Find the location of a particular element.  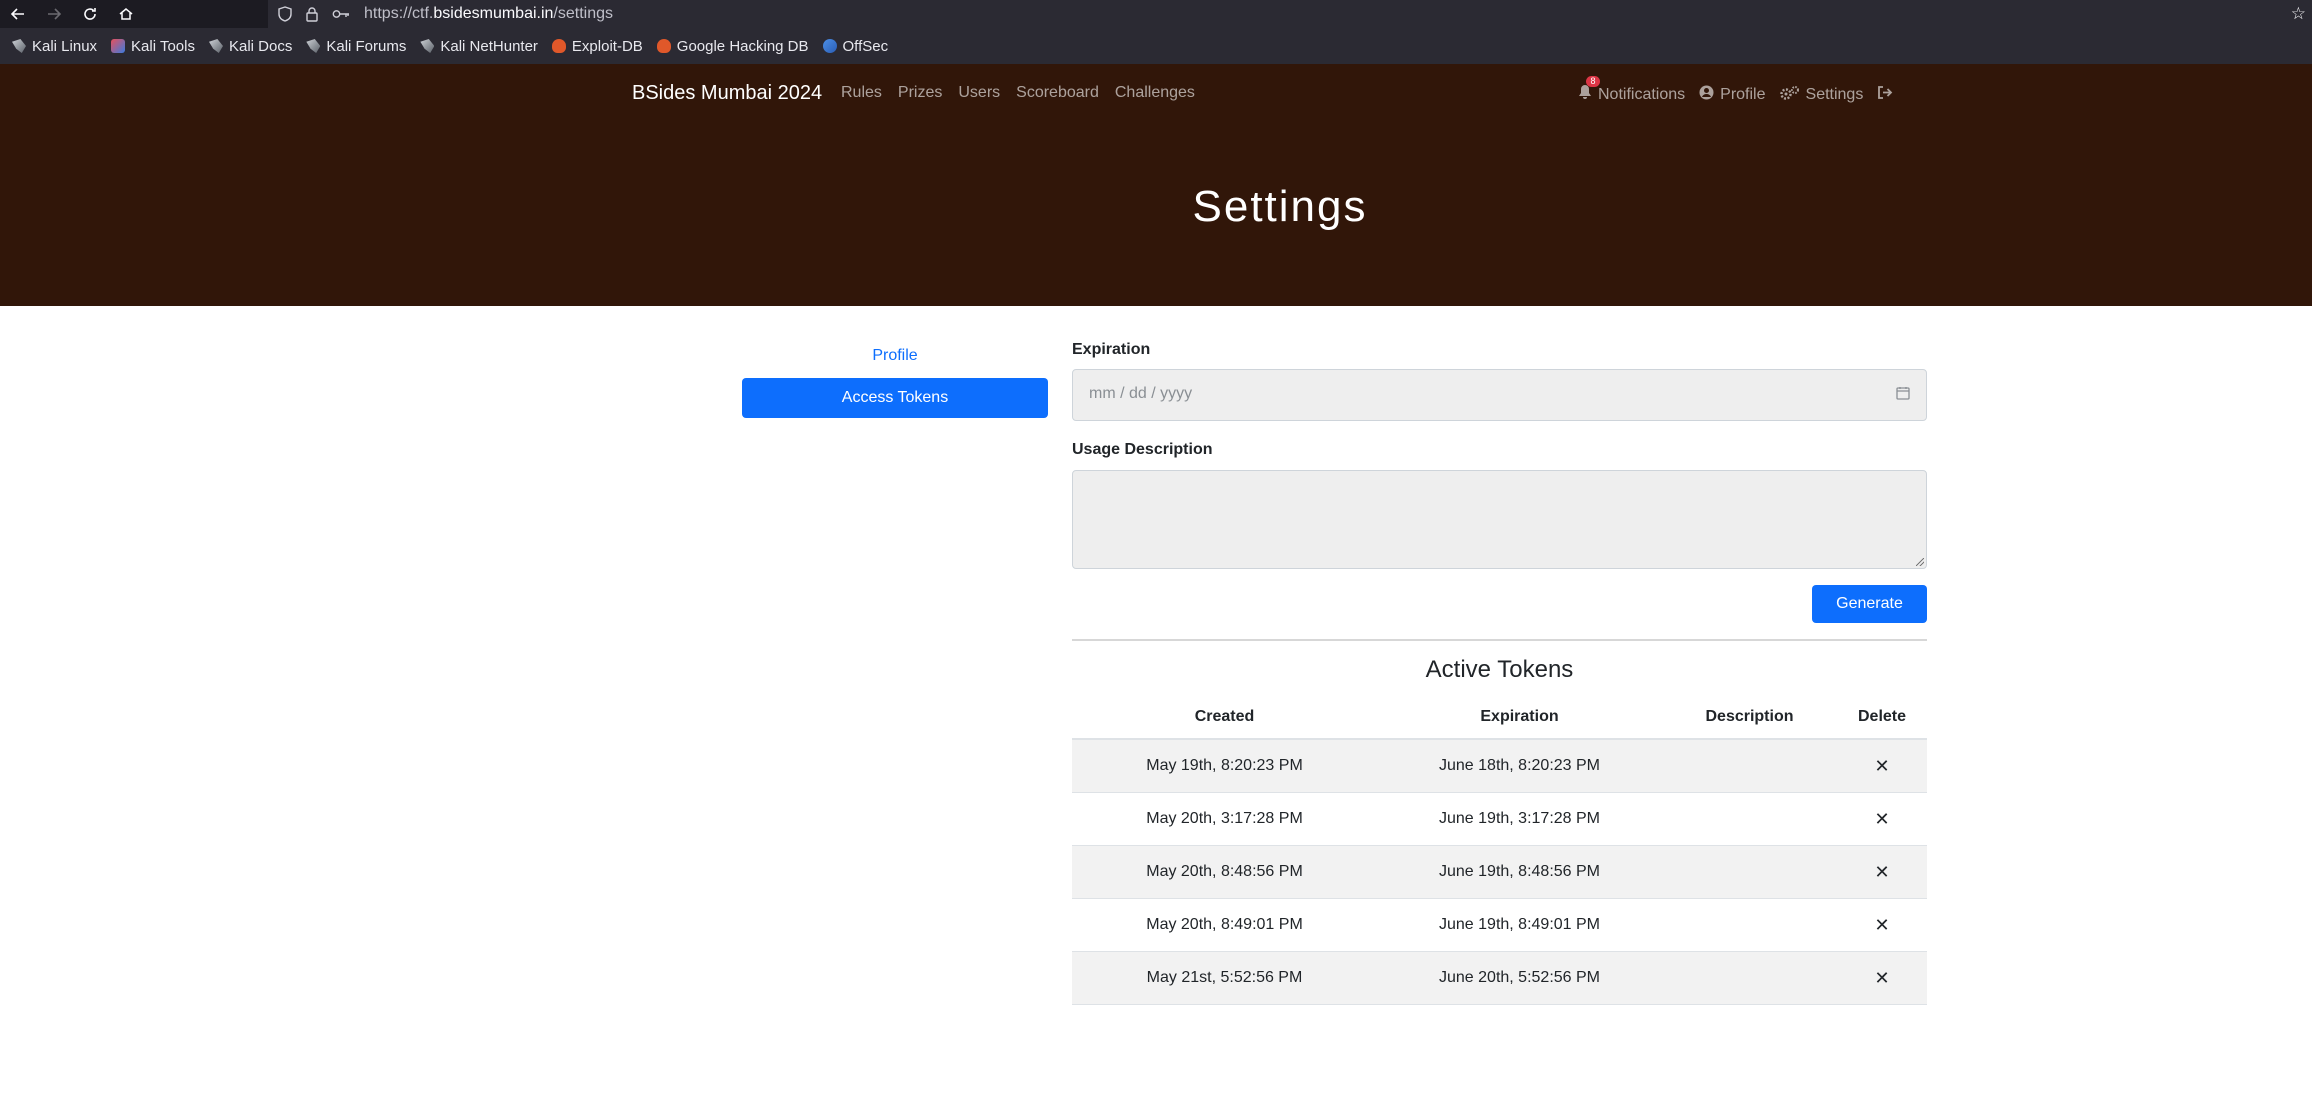

column-header-description: Description is located at coordinates (1749, 718).